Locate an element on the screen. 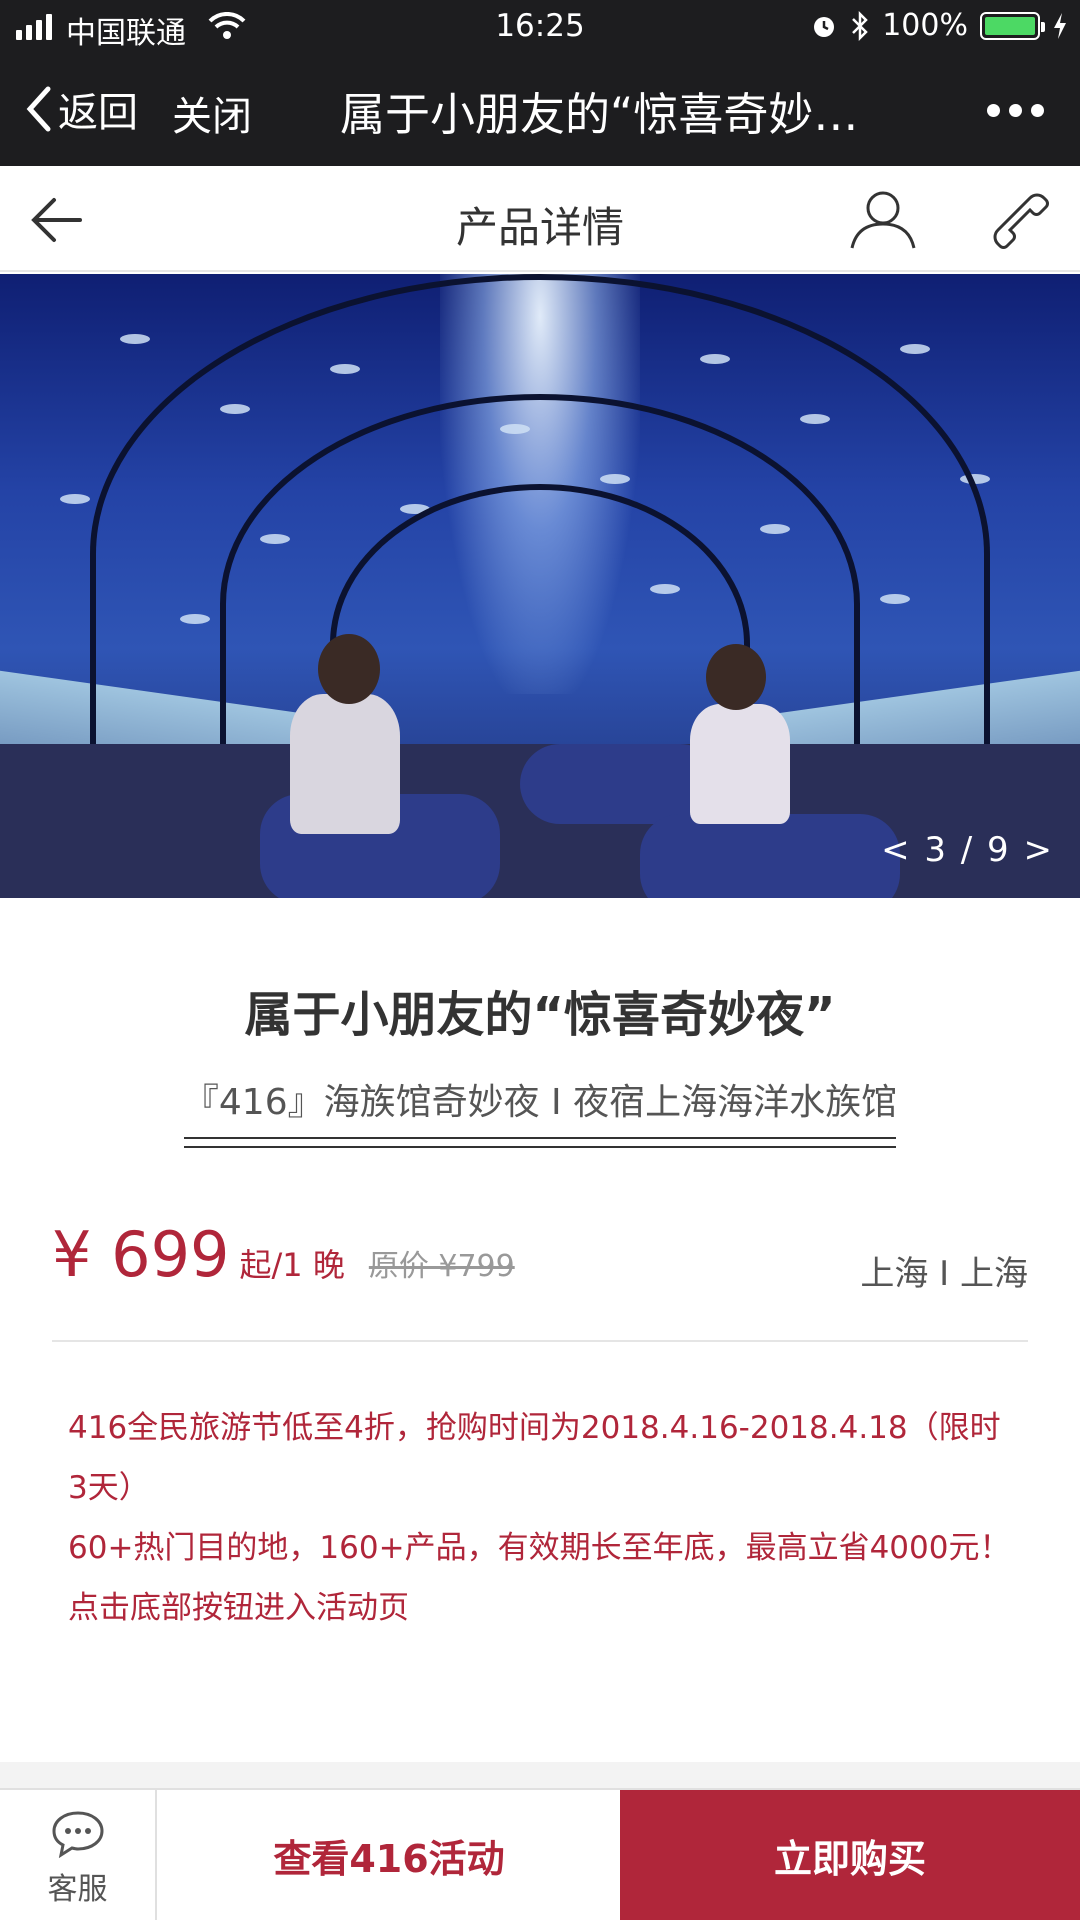 The height and width of the screenshot is (1920, 1080). bottom-action-bar: 客服 查看416活动 立即购买 is located at coordinates (540, 1854).